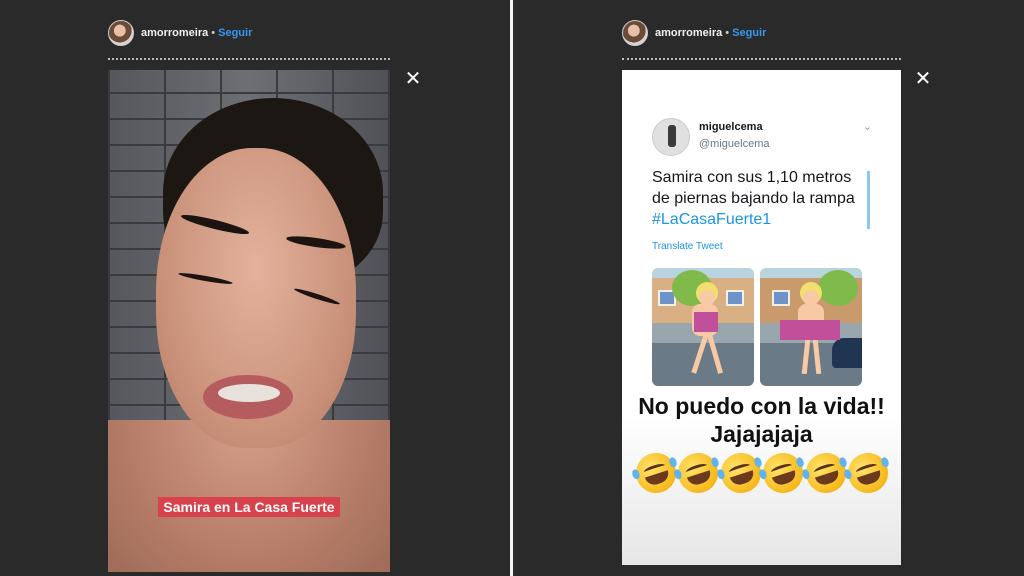 The width and height of the screenshot is (1024, 576). What do you see at coordinates (712, 219) in the screenshot?
I see `tweet-hashtag: #LaCasaFuerte1` at bounding box center [712, 219].